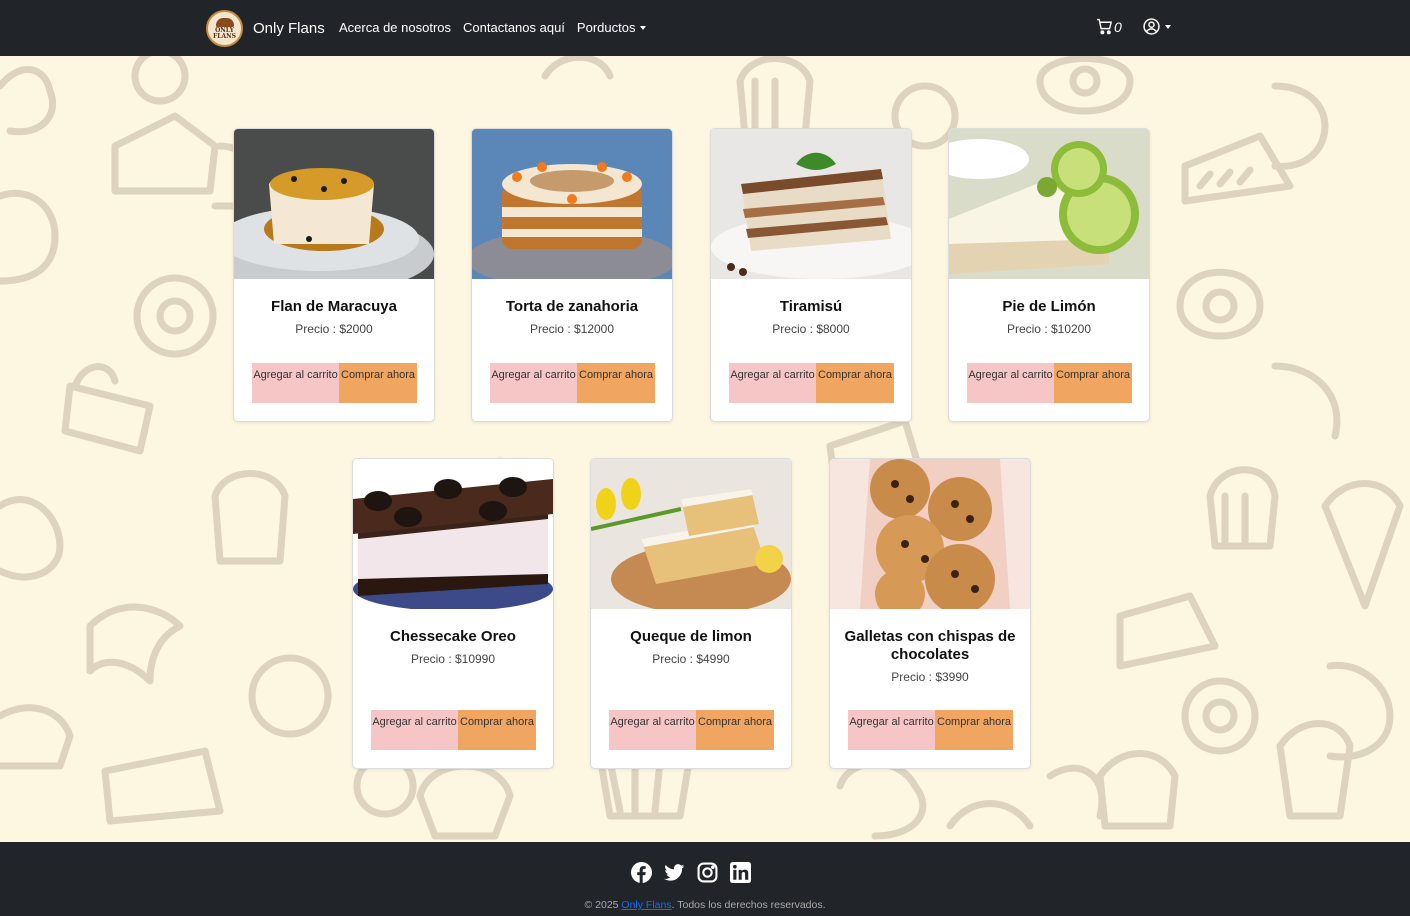  Describe the element at coordinates (708, 873) in the screenshot. I see `instagram-icon` at that location.